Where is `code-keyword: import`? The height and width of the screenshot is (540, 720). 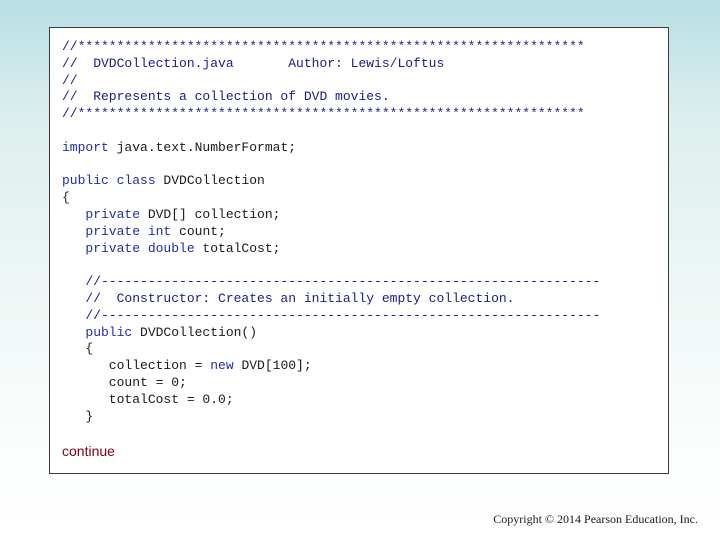 code-keyword: import is located at coordinates (85, 147).